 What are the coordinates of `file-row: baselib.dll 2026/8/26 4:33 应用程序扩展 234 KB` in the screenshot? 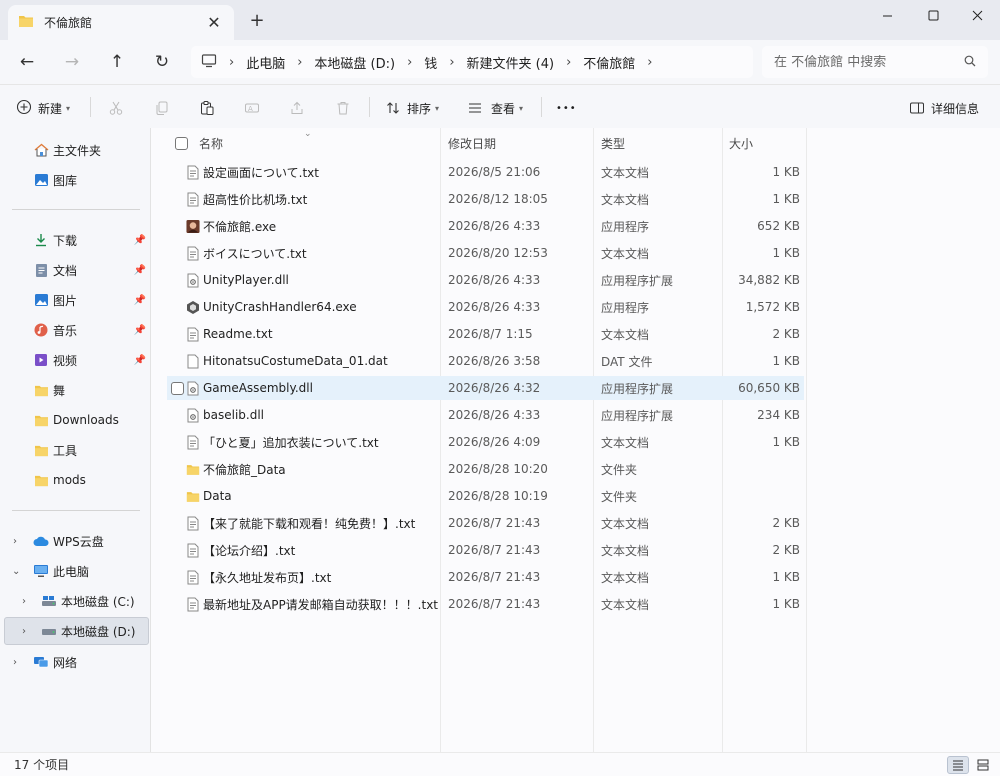 It's located at (485, 415).